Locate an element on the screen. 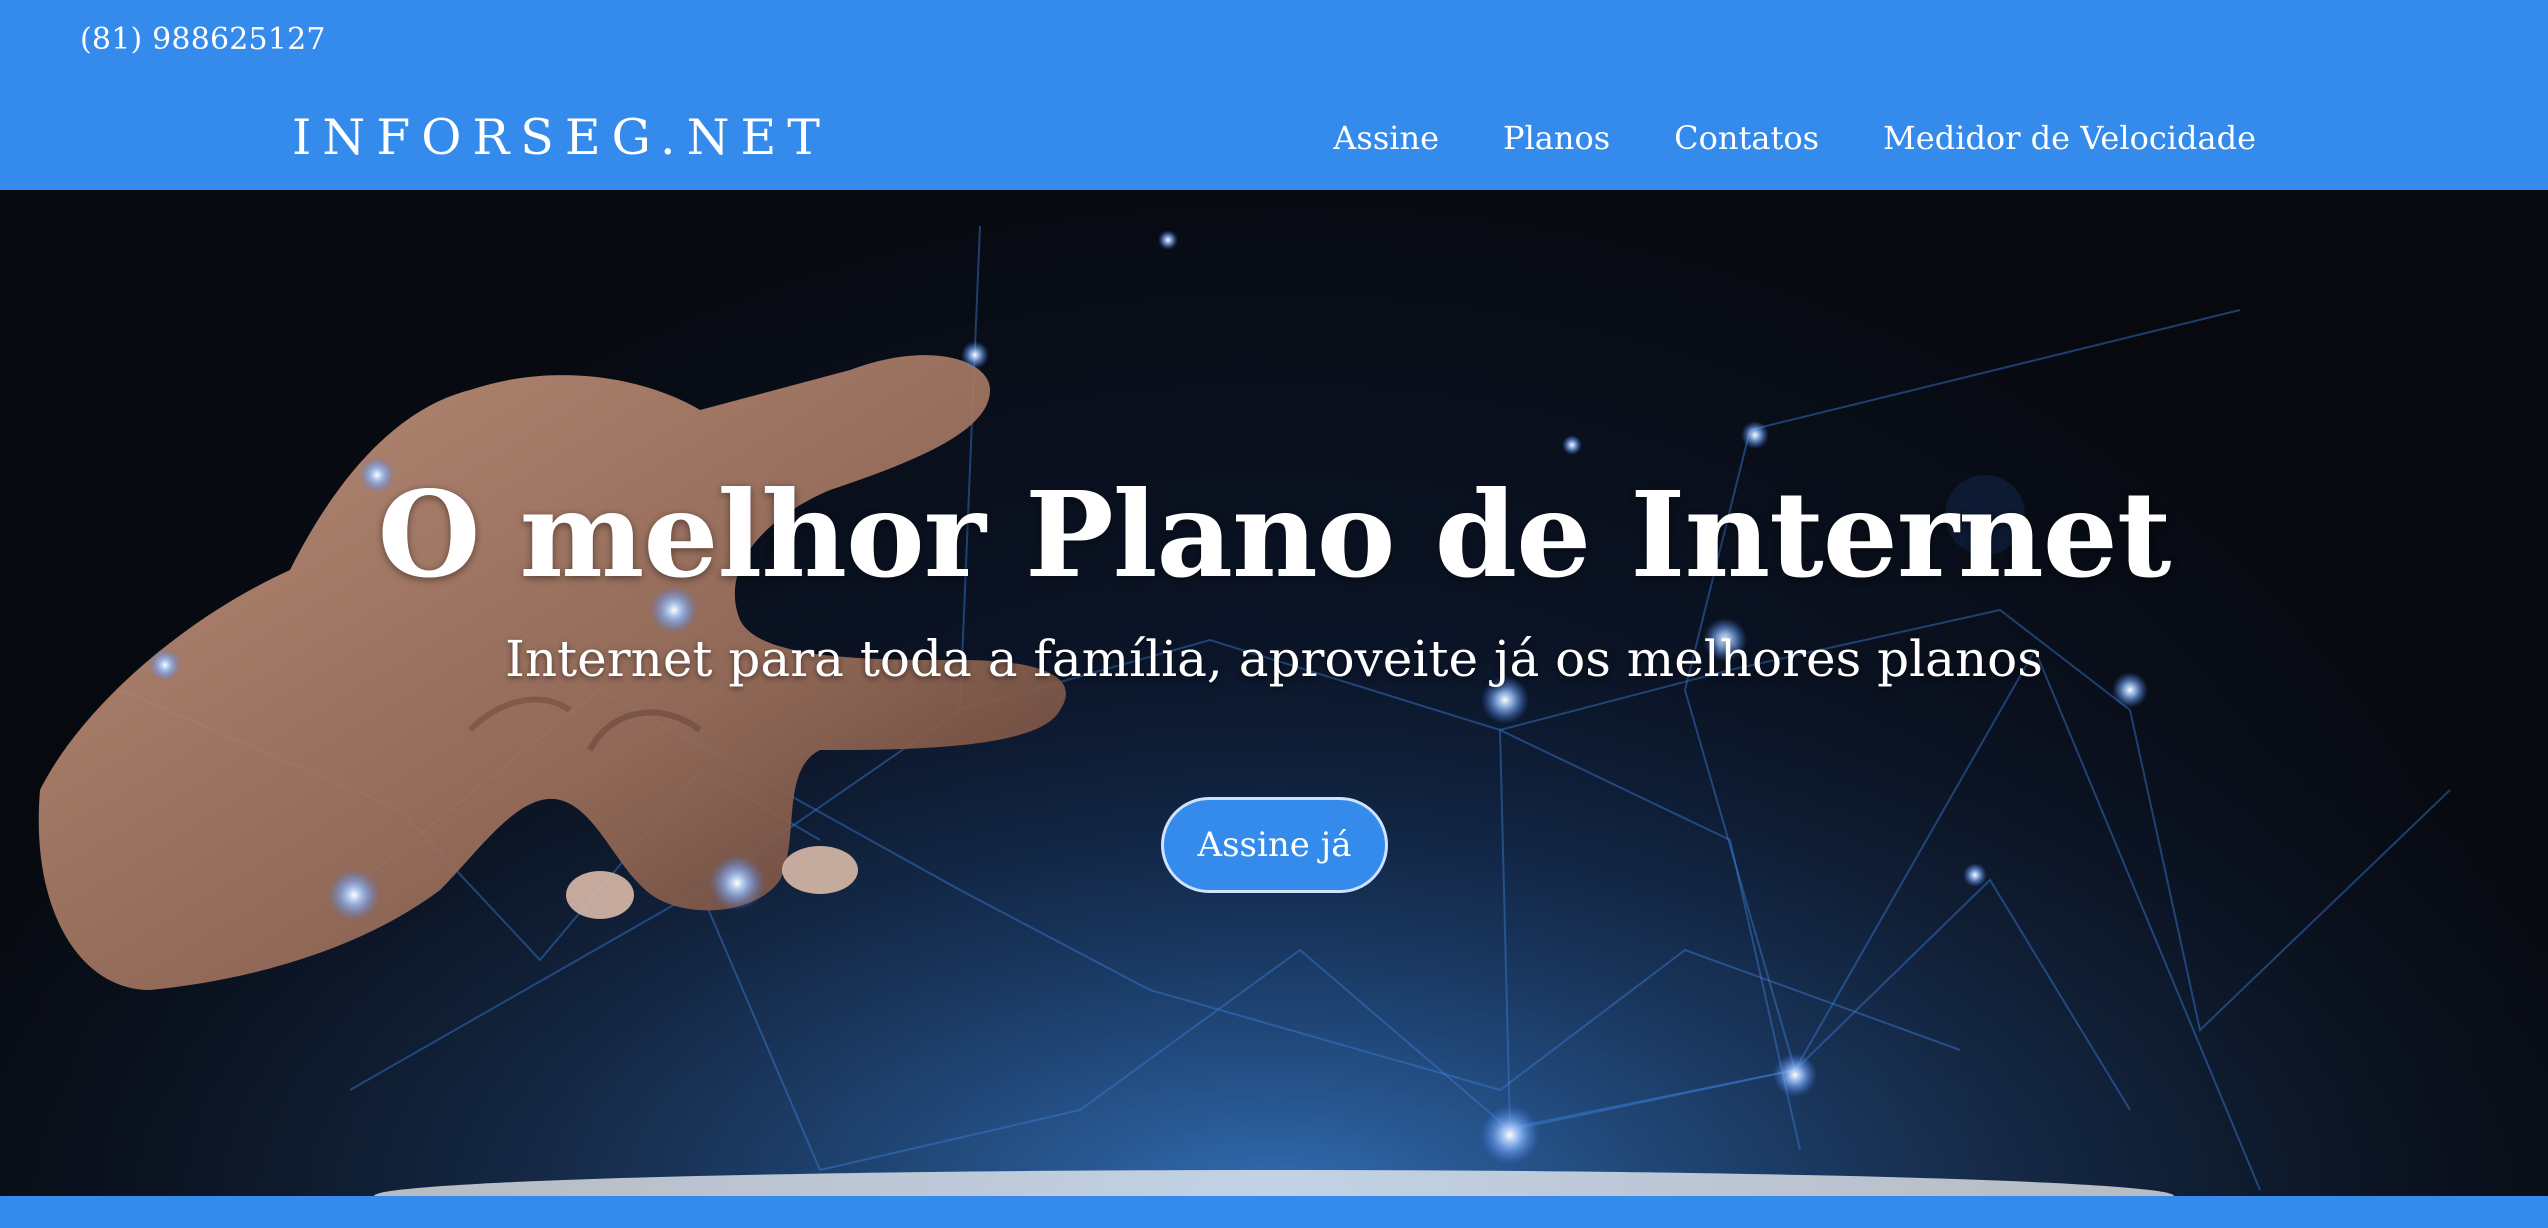 The height and width of the screenshot is (1228, 2548). nav-item-planos: Planos is located at coordinates (1556, 138).